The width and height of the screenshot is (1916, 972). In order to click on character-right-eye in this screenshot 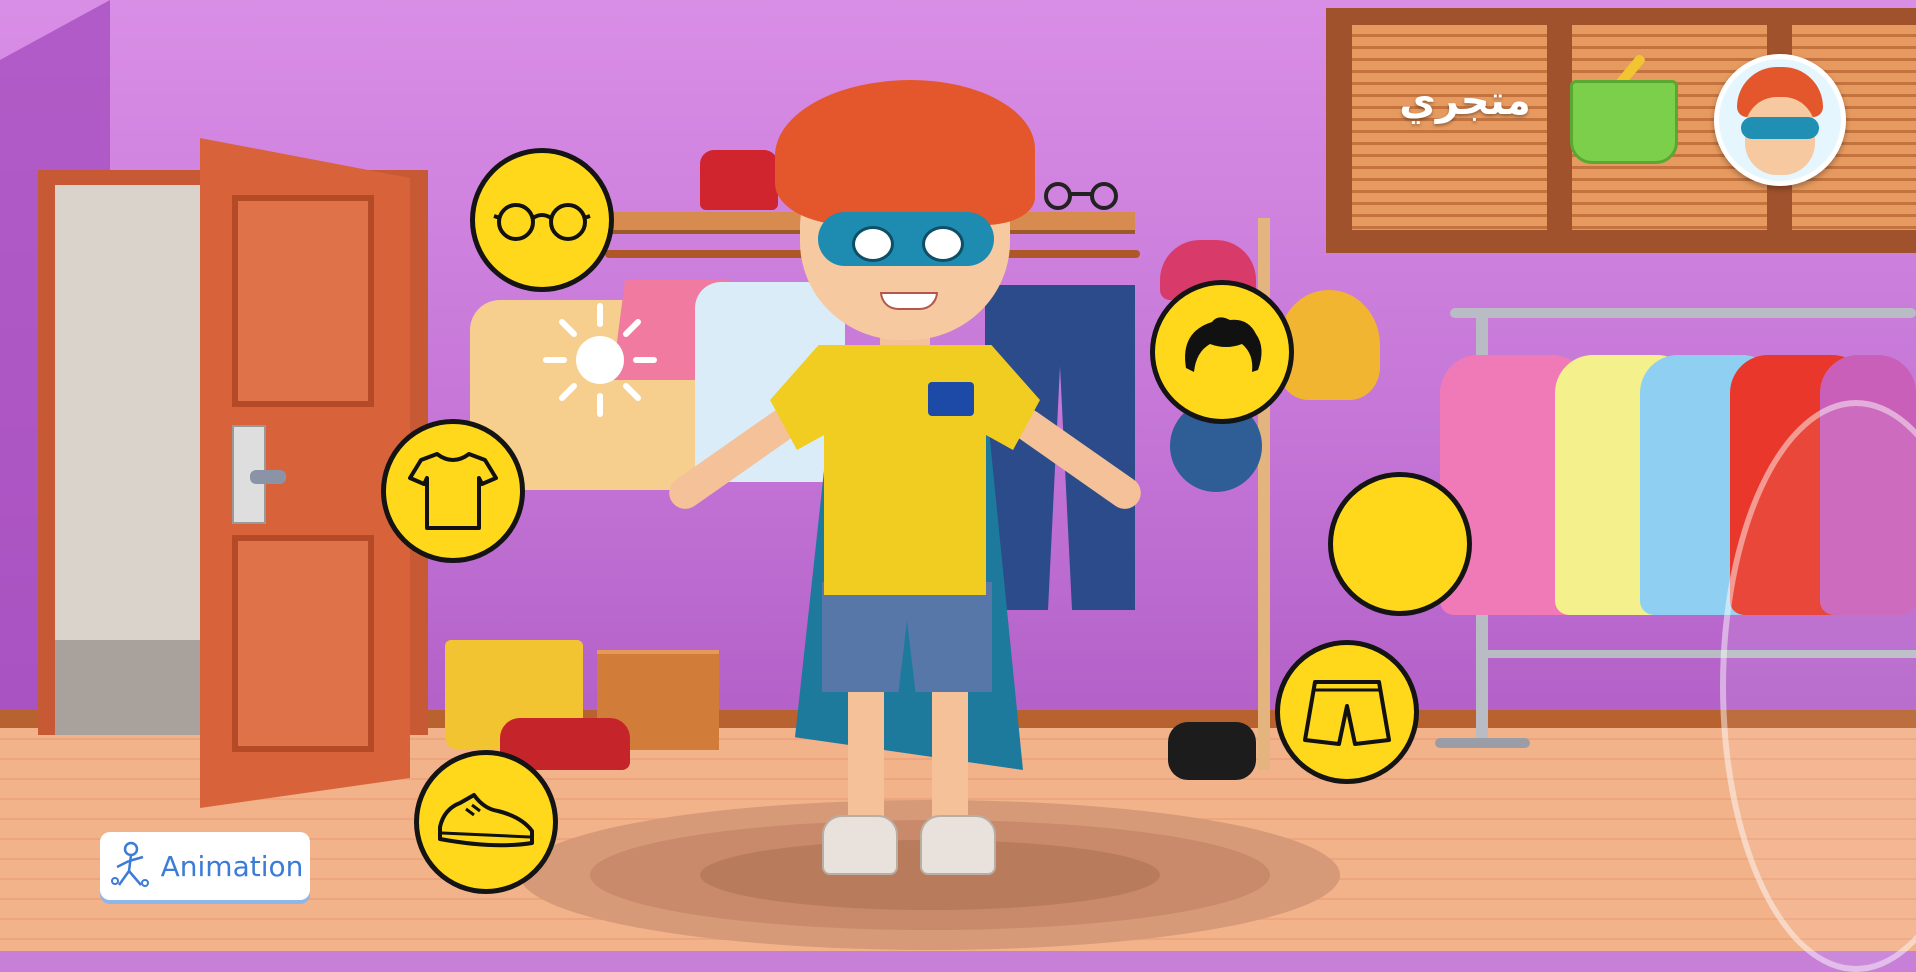, I will do `click(943, 244)`.